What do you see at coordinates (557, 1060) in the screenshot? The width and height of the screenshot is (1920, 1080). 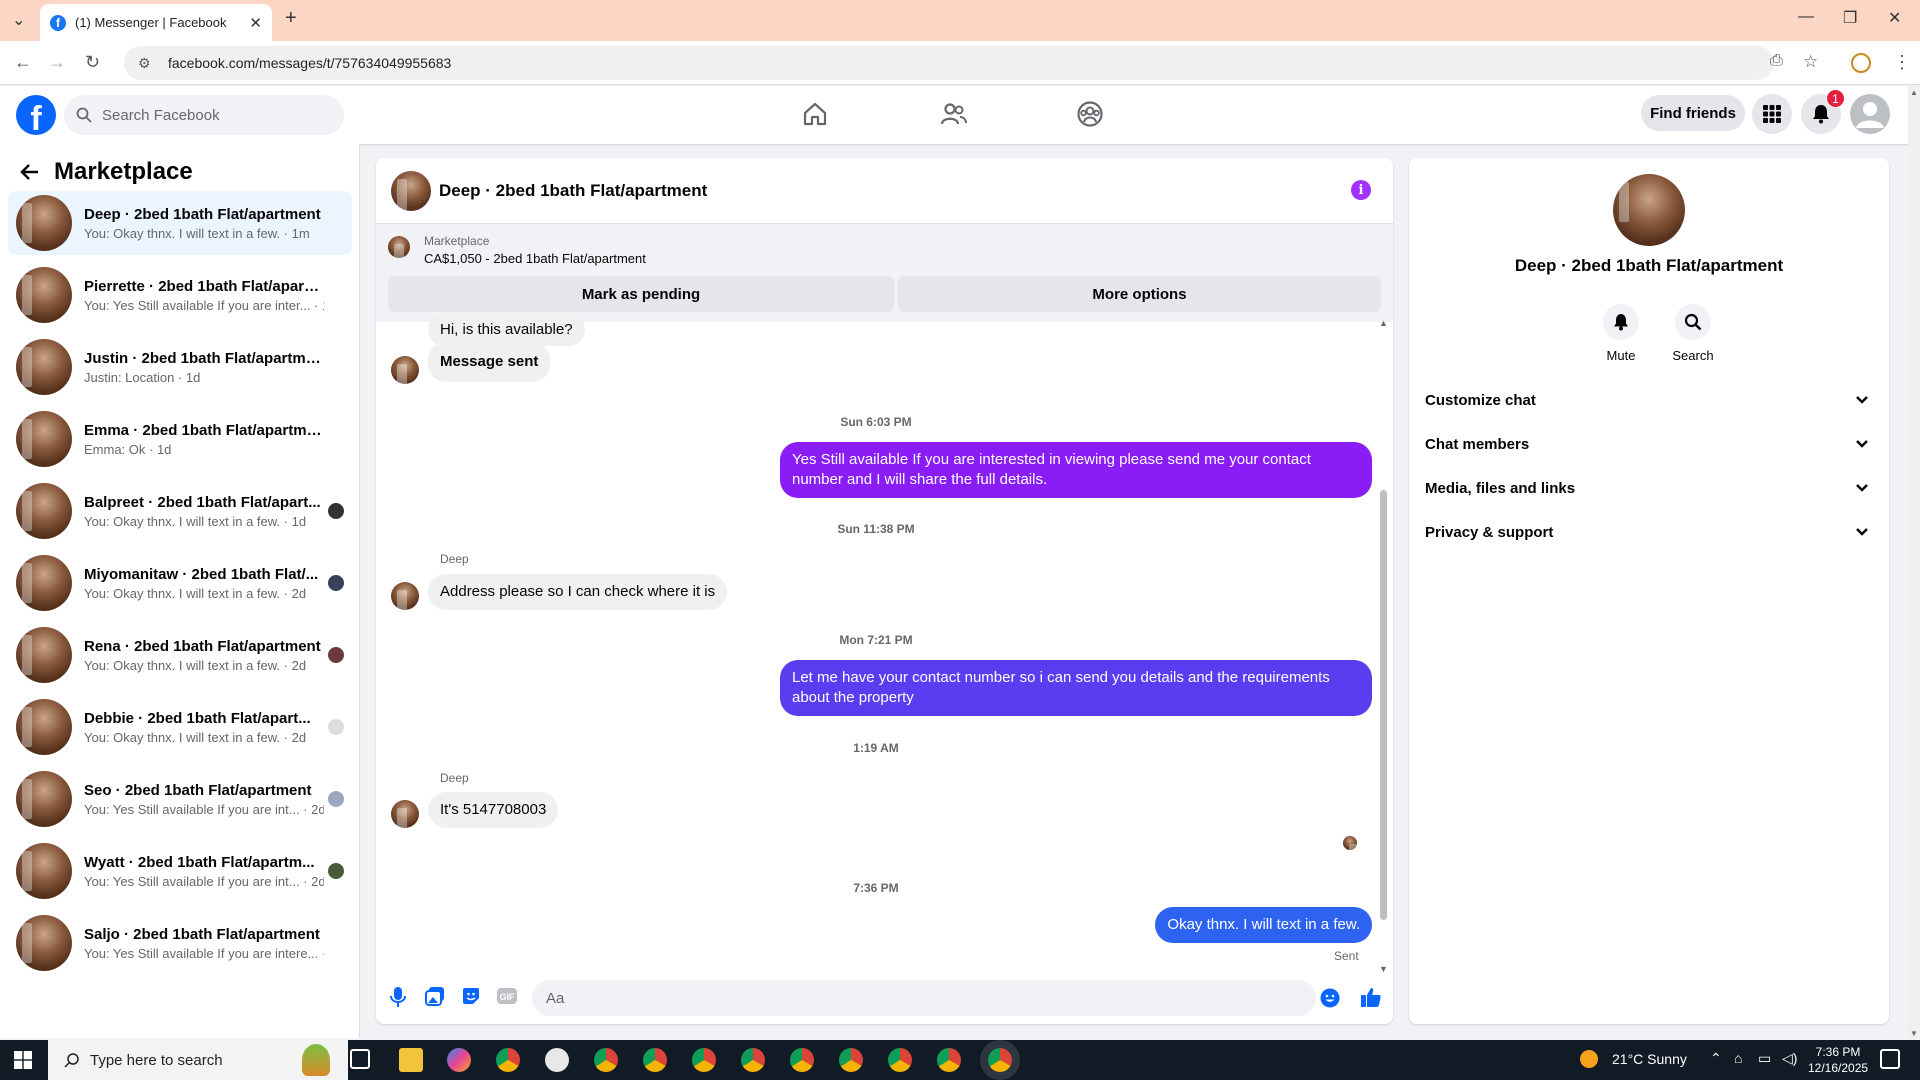 I see `app-icon` at bounding box center [557, 1060].